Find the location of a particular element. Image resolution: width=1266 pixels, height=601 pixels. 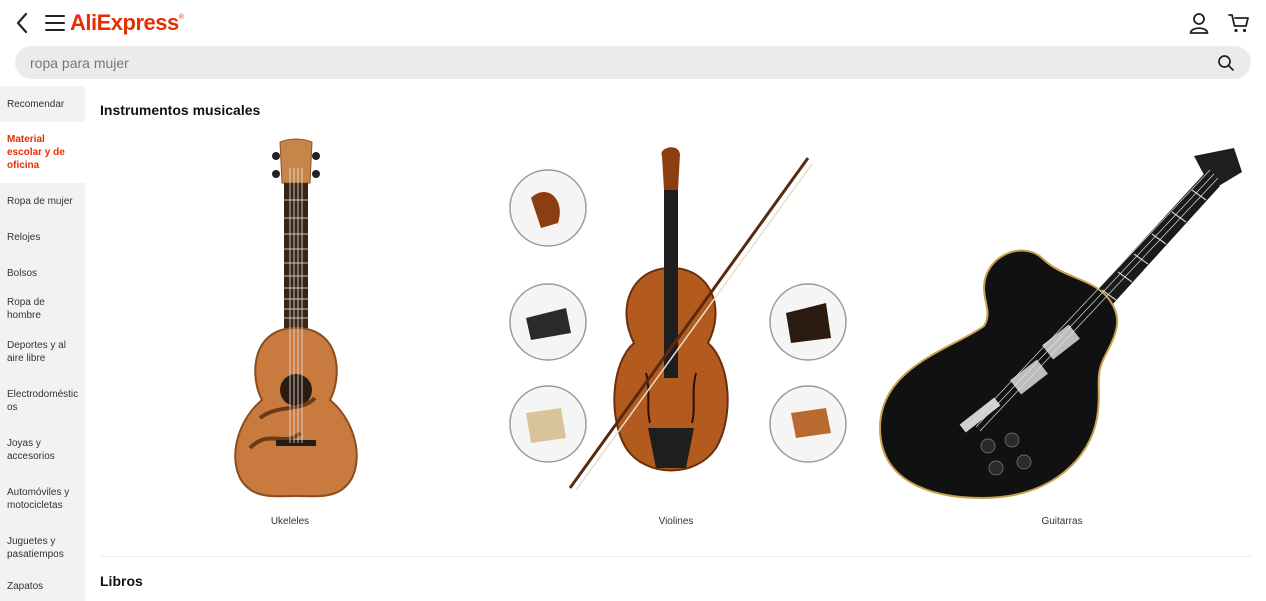

logo-text: AliExpress is located at coordinates (124, 22).